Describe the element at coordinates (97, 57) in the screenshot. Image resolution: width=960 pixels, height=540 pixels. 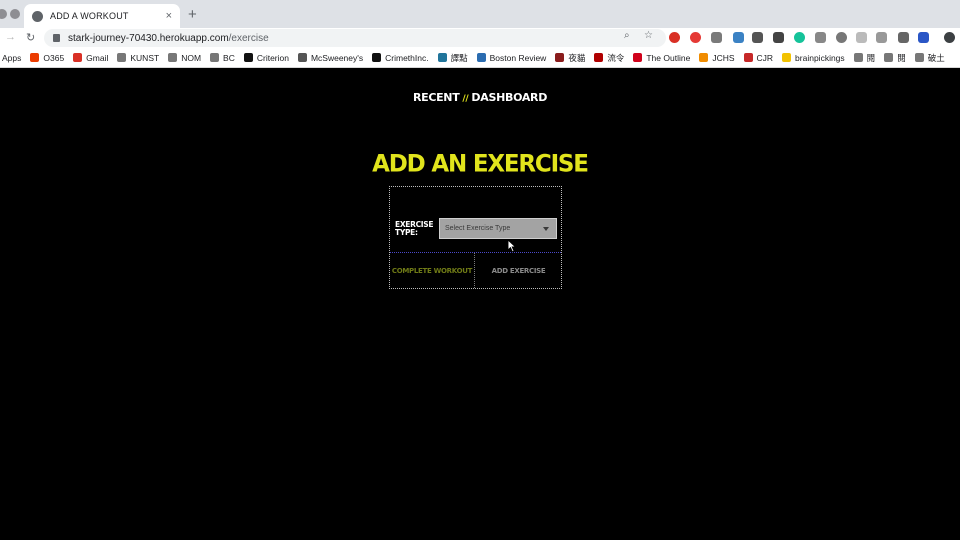
I see `bookmark-label: Gmail` at that location.